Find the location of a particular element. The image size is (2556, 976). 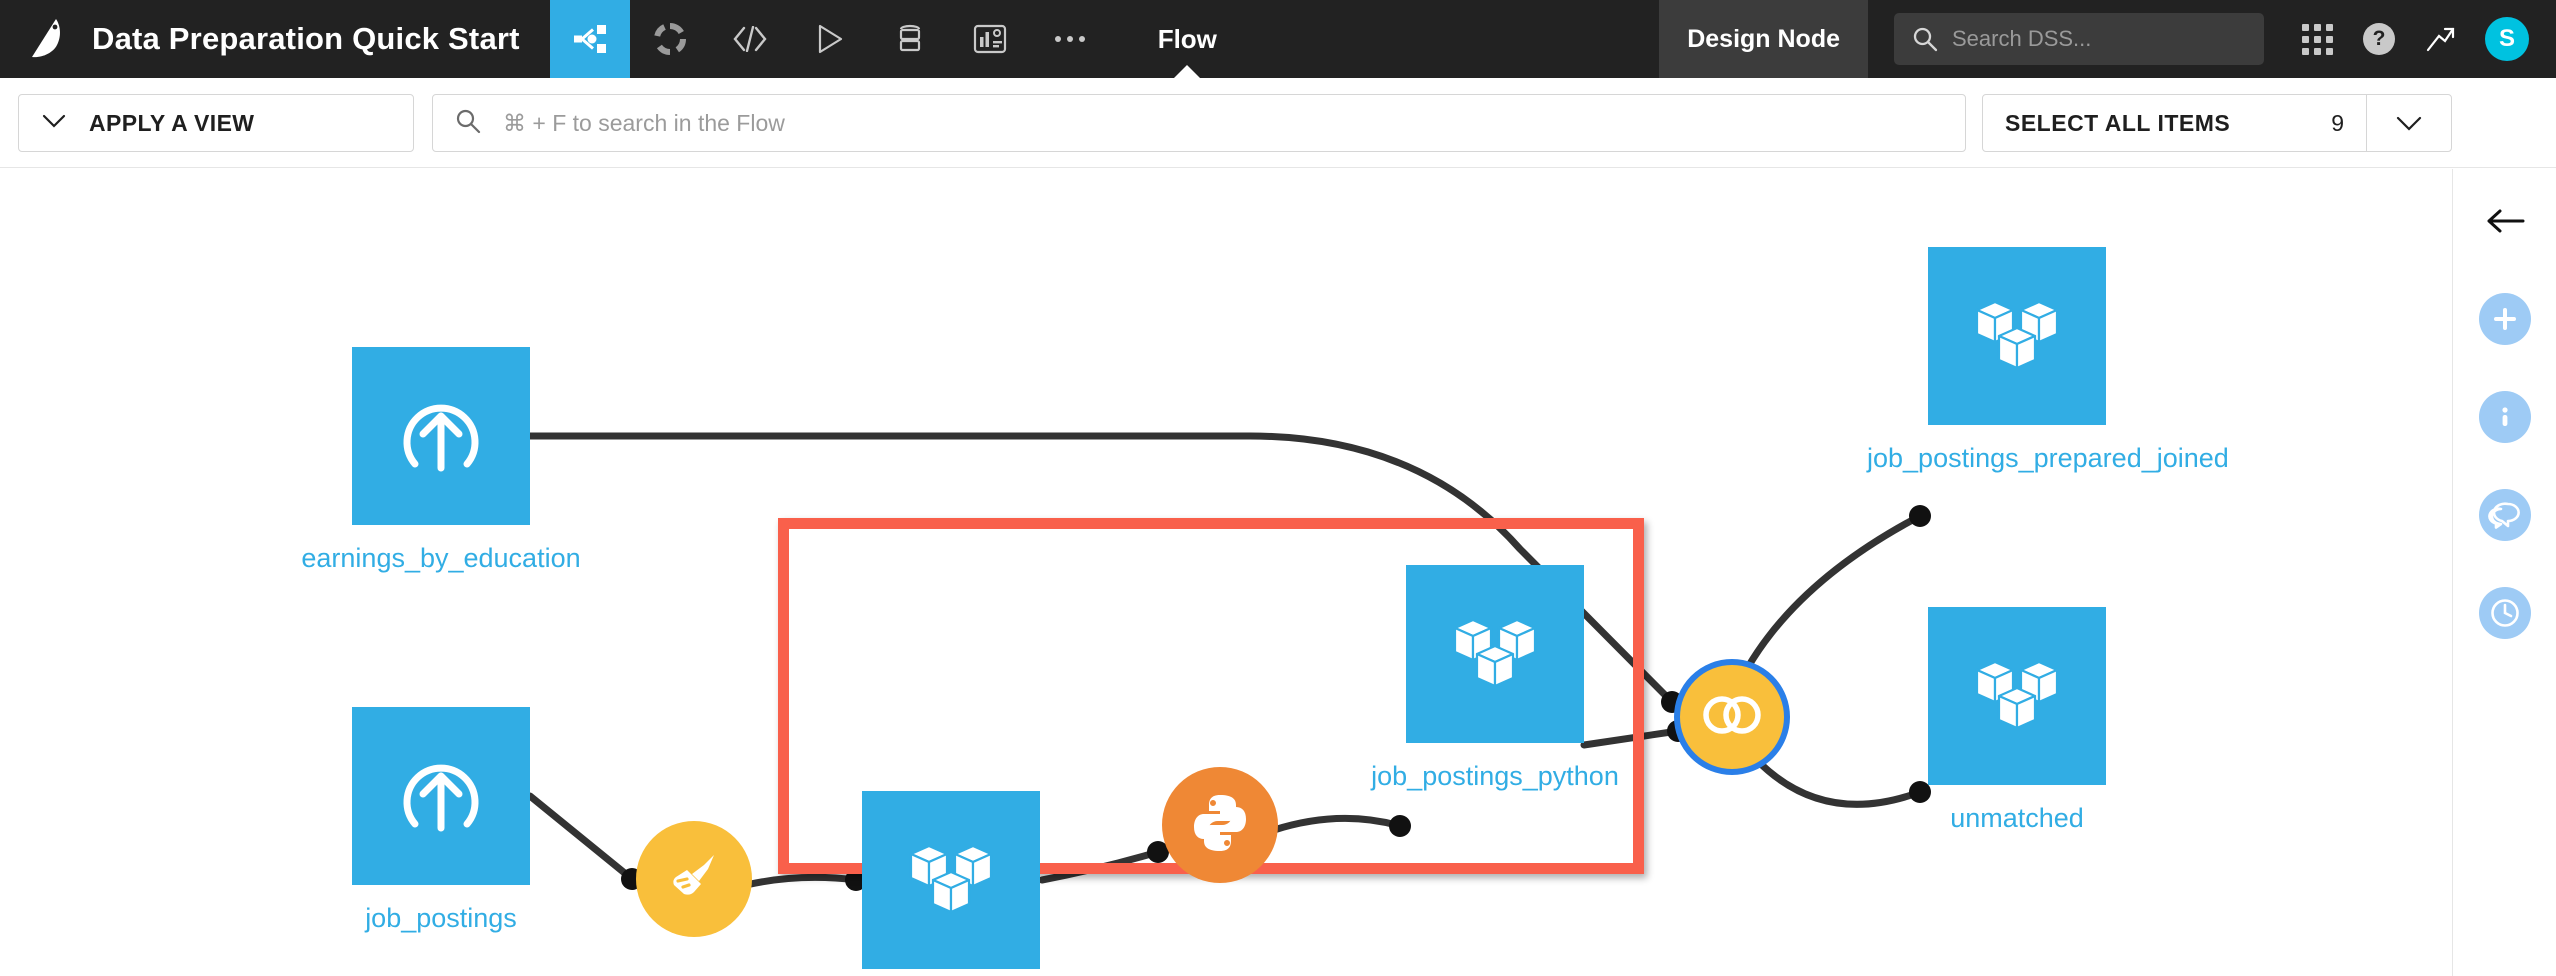

python-icon is located at coordinates (1220, 825).